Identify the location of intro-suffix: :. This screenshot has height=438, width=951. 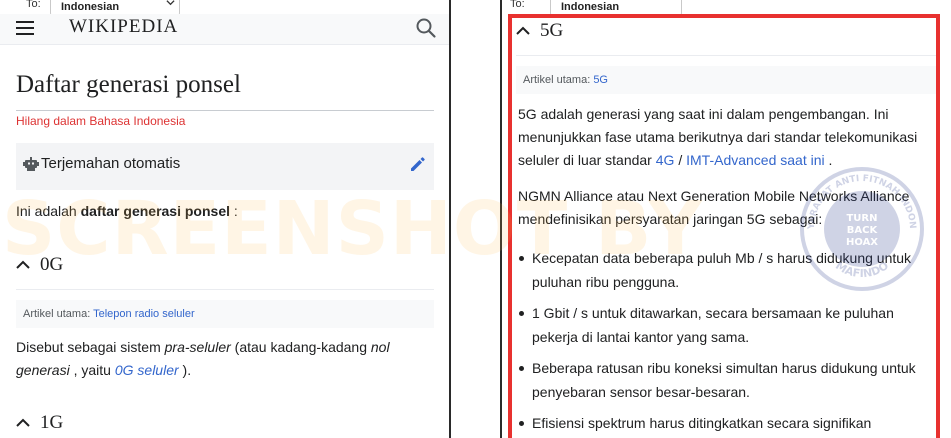
(234, 211).